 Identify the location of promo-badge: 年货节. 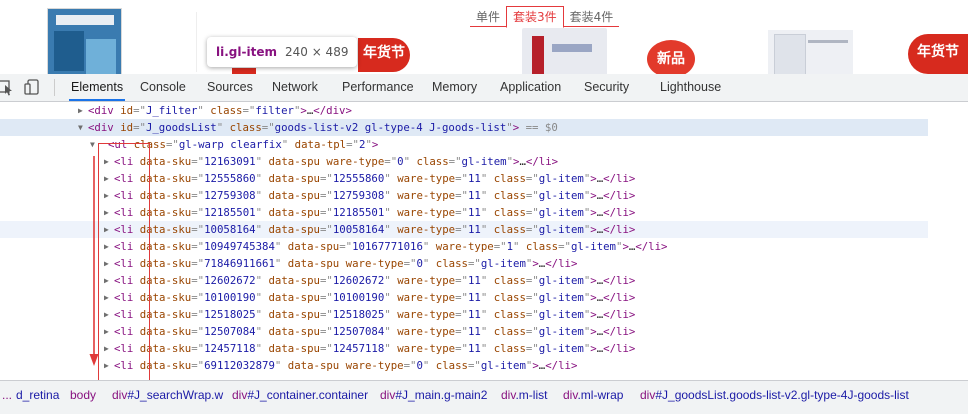
(938, 54).